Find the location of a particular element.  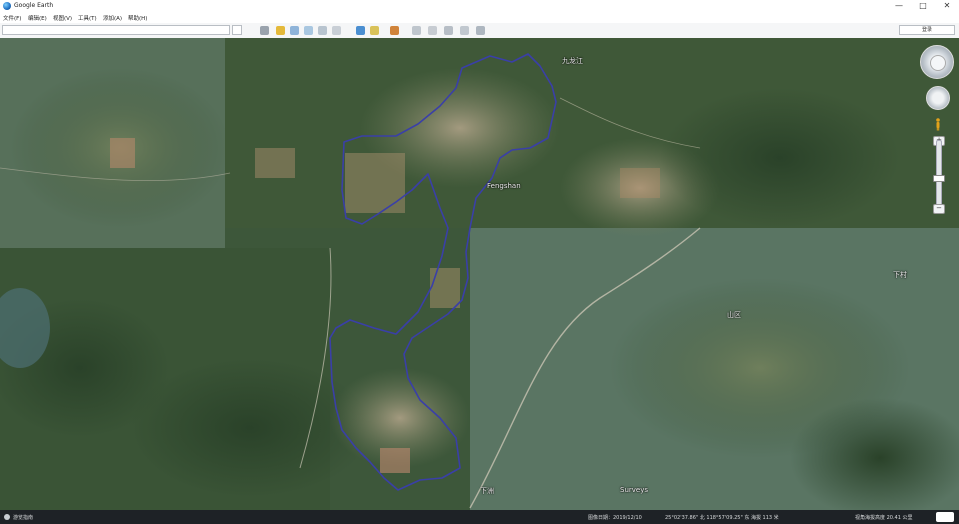

map-label-top: 九龙江 is located at coordinates (572, 61).